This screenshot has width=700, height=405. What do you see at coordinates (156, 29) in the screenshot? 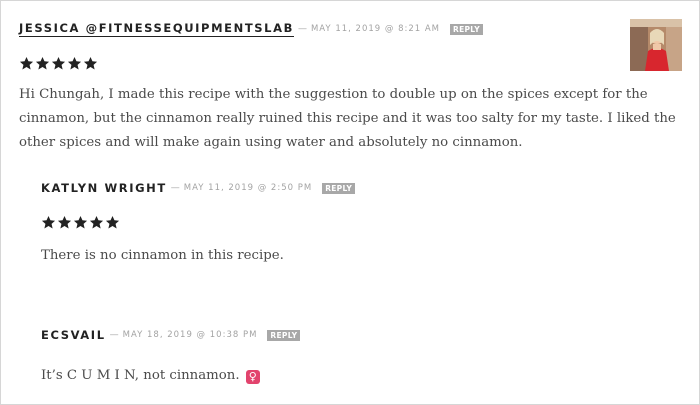
I see `comment-author-link: Jessica @FitnessEquipmentsLab` at bounding box center [156, 29].